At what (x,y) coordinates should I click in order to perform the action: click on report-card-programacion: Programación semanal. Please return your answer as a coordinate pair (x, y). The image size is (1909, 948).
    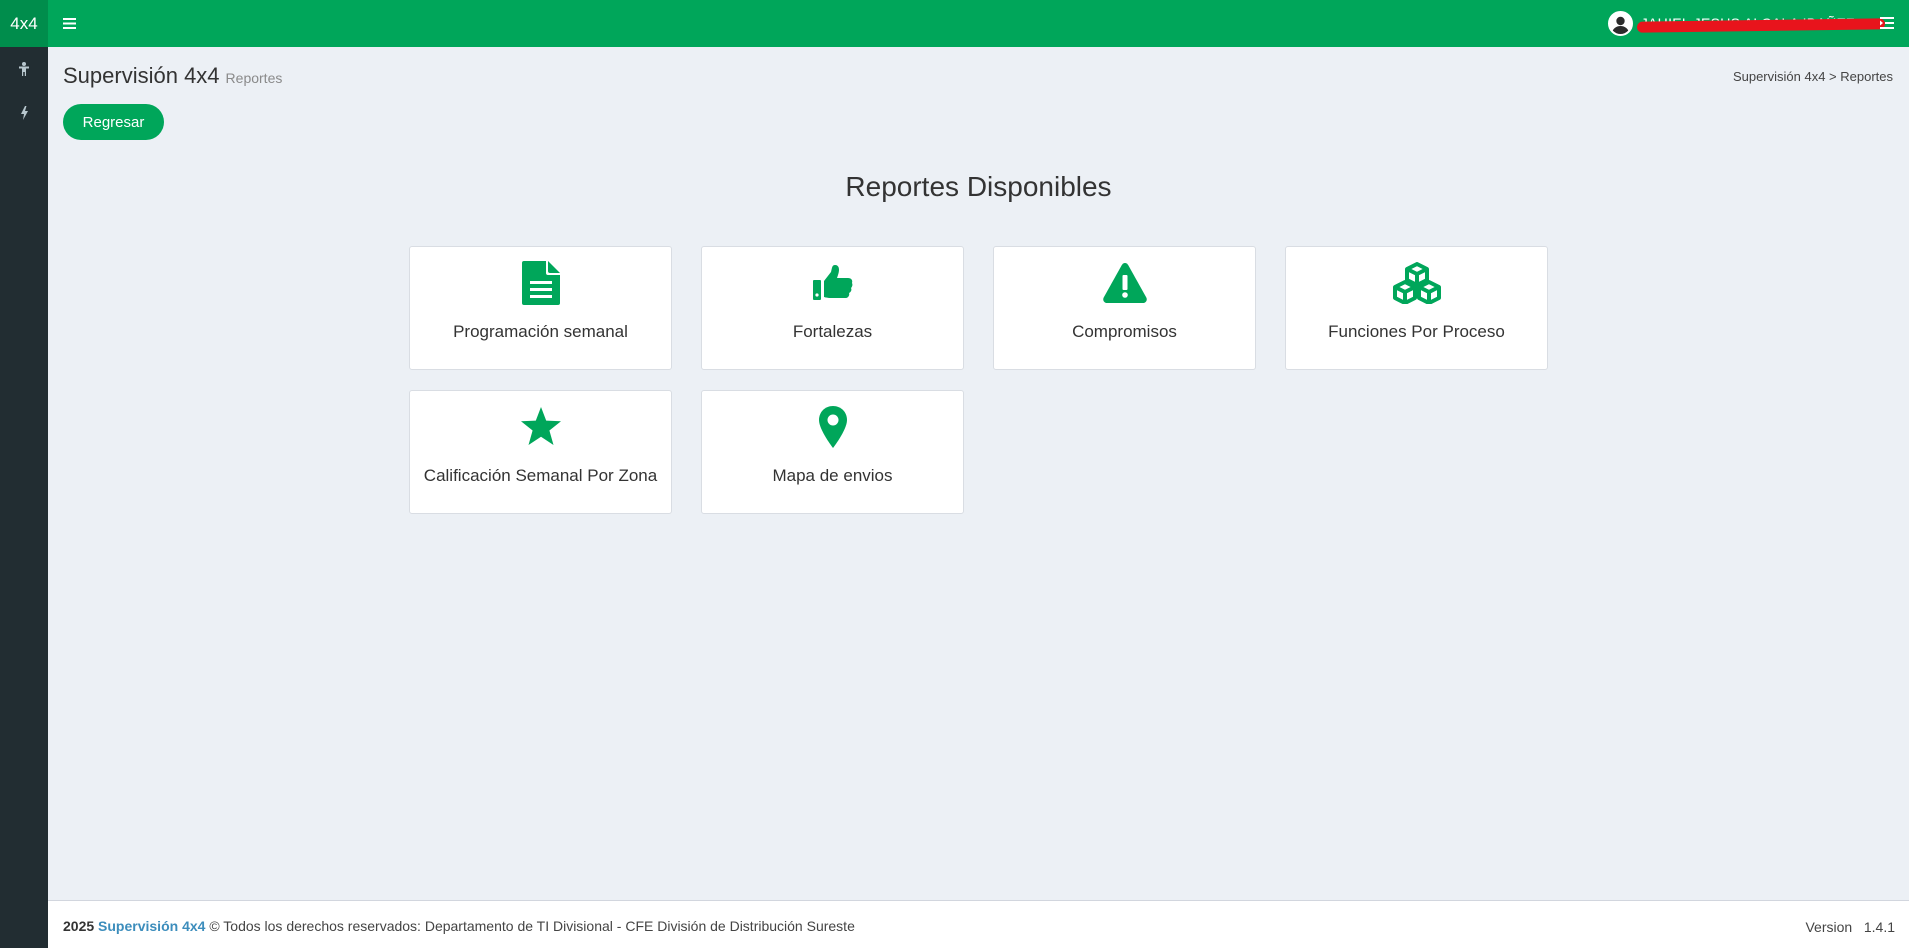
    Looking at the image, I should click on (540, 308).